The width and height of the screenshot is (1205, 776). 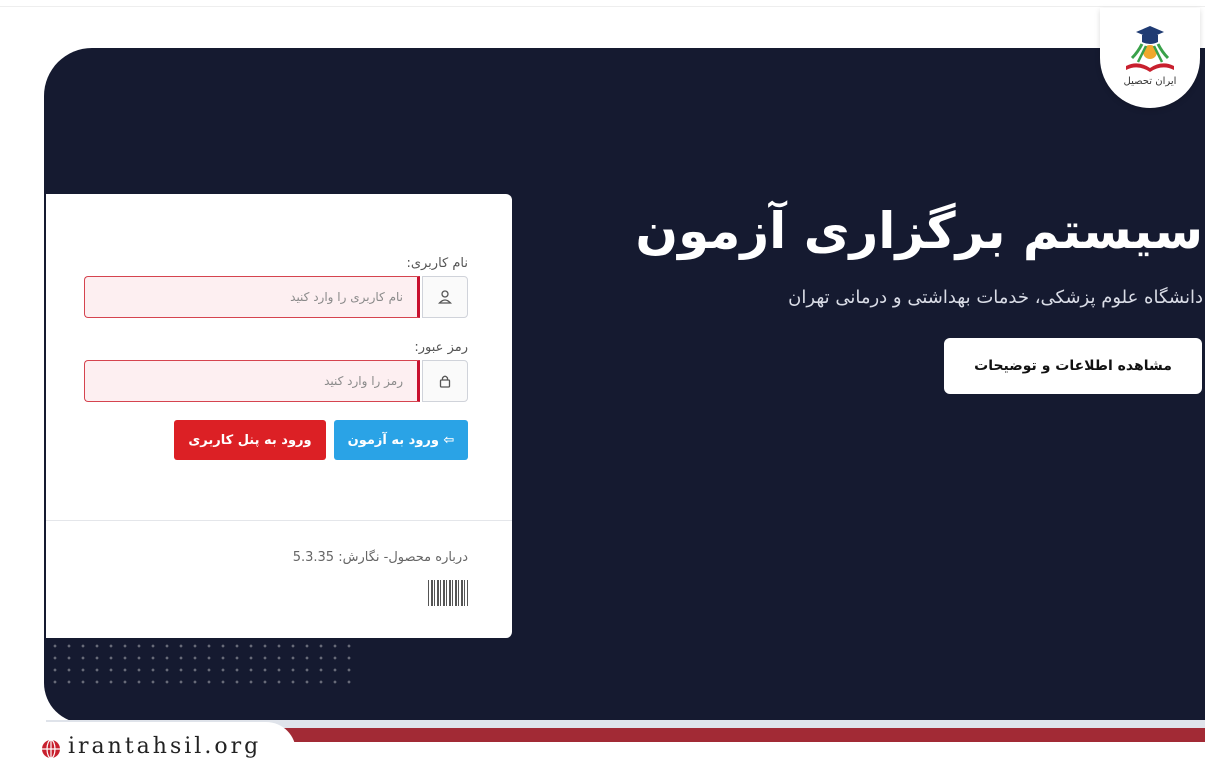 I want to click on password-addon, so click(x=445, y=381).